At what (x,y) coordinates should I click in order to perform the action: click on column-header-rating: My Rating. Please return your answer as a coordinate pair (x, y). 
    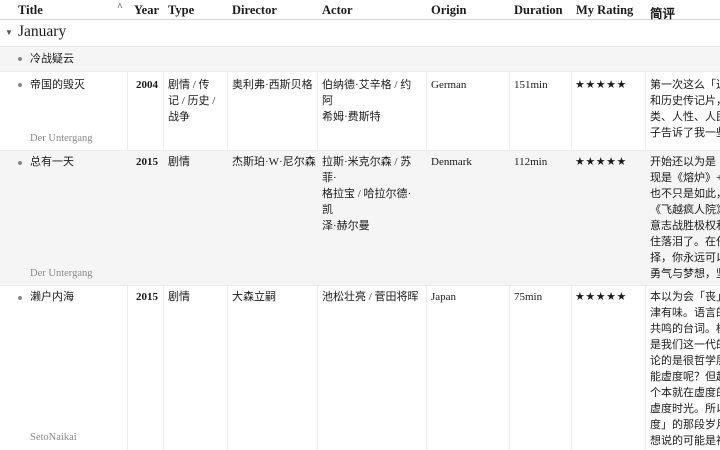
    Looking at the image, I should click on (604, 10).